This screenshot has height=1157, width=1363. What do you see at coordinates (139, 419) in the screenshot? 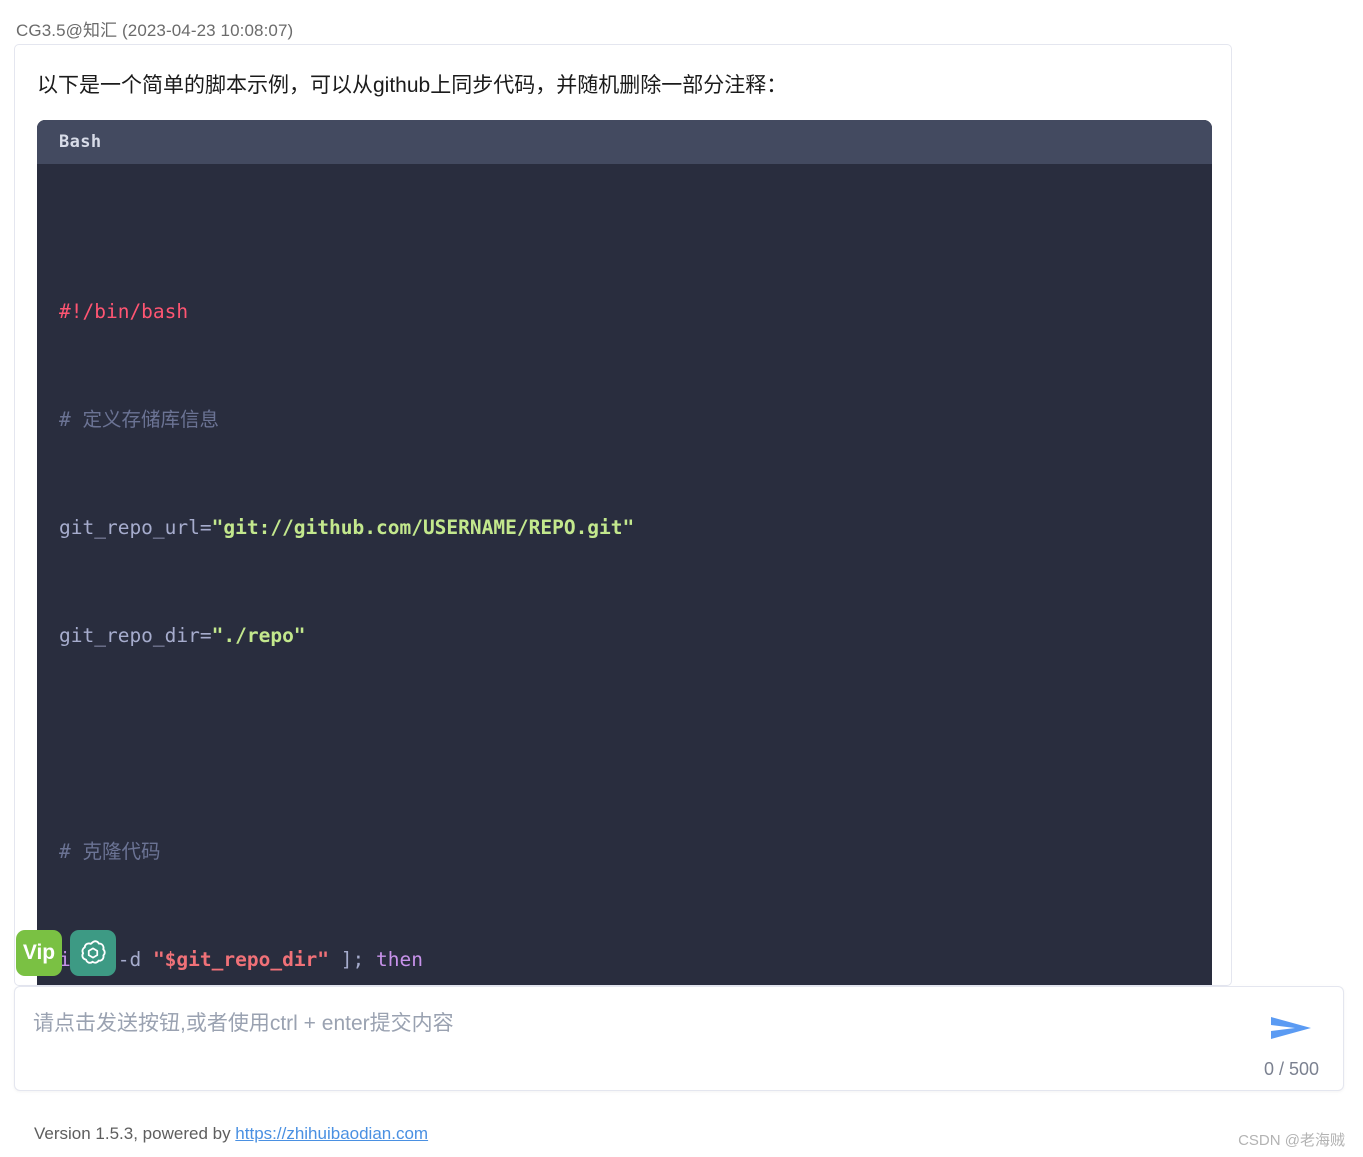
I see `code-line: # 定义存储库信息` at bounding box center [139, 419].